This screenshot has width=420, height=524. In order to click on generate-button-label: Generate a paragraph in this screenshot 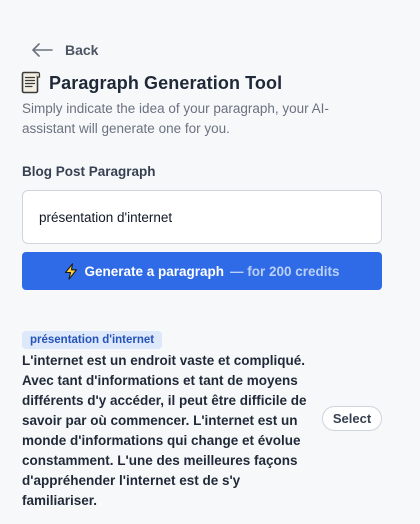, I will do `click(154, 271)`.